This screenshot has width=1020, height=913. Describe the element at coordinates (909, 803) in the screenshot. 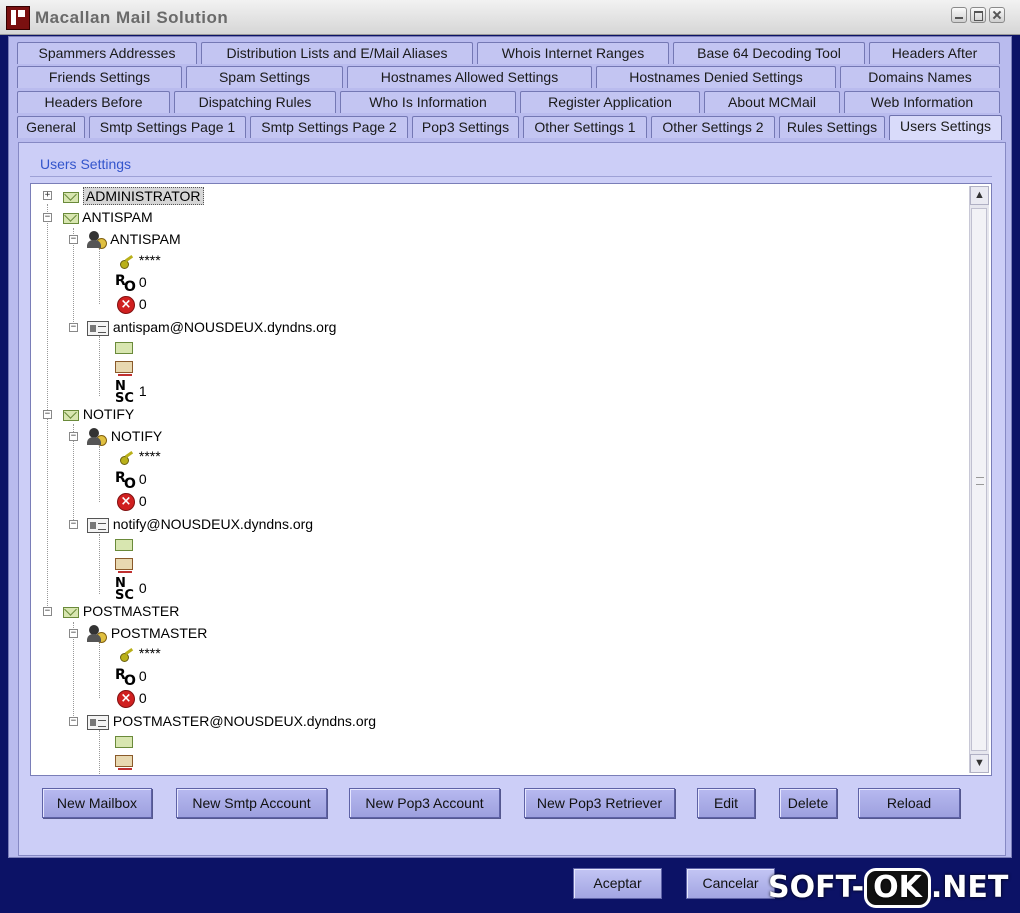

I see `reload-button: Reload` at that location.